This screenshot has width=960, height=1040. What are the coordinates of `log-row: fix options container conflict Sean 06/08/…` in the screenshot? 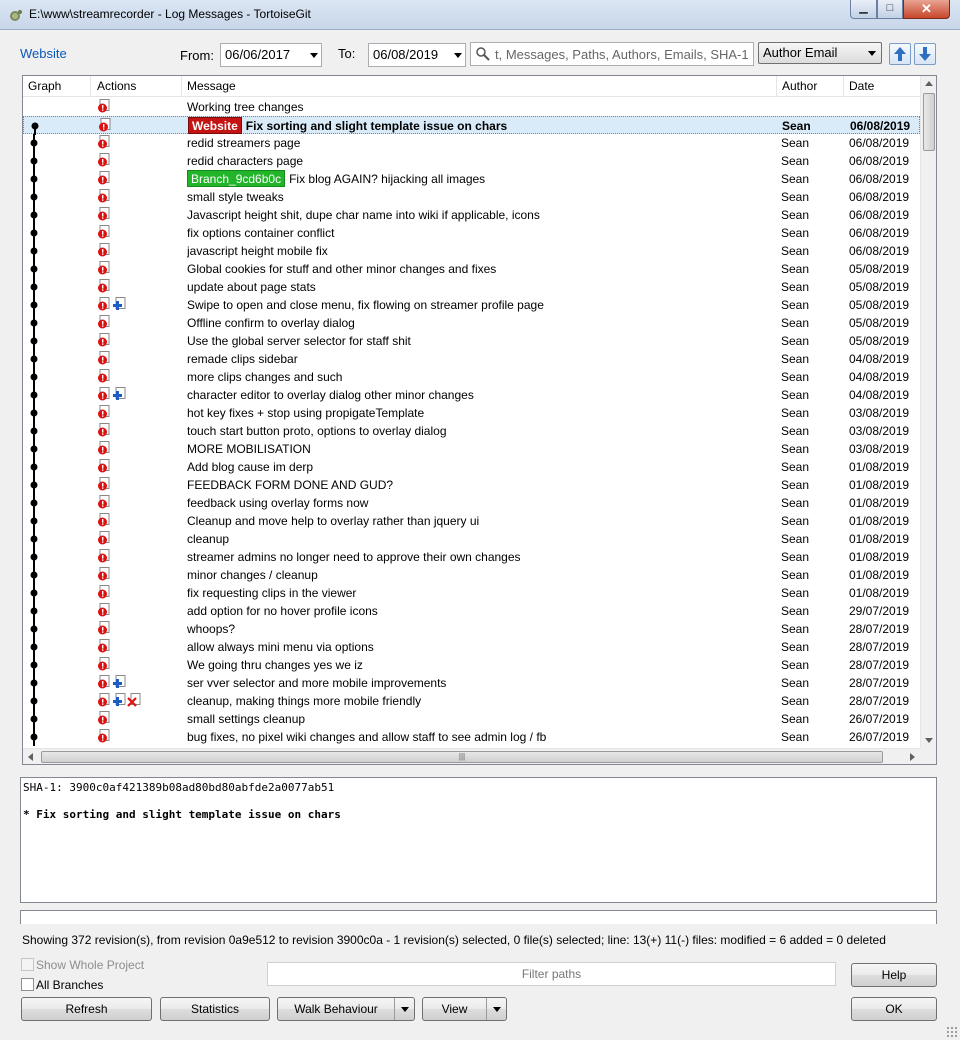 It's located at (471, 233).